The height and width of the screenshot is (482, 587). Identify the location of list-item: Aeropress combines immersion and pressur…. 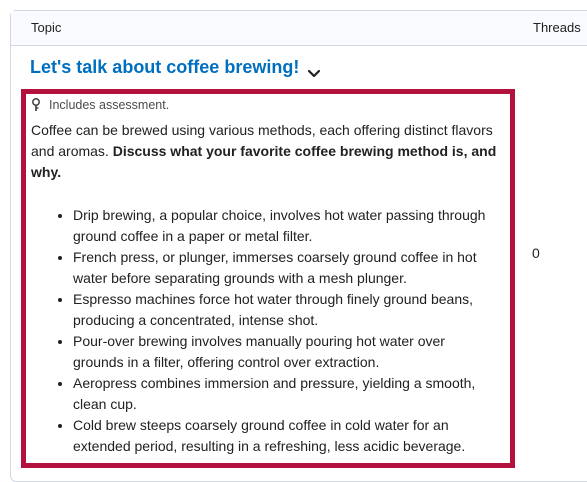
(288, 394).